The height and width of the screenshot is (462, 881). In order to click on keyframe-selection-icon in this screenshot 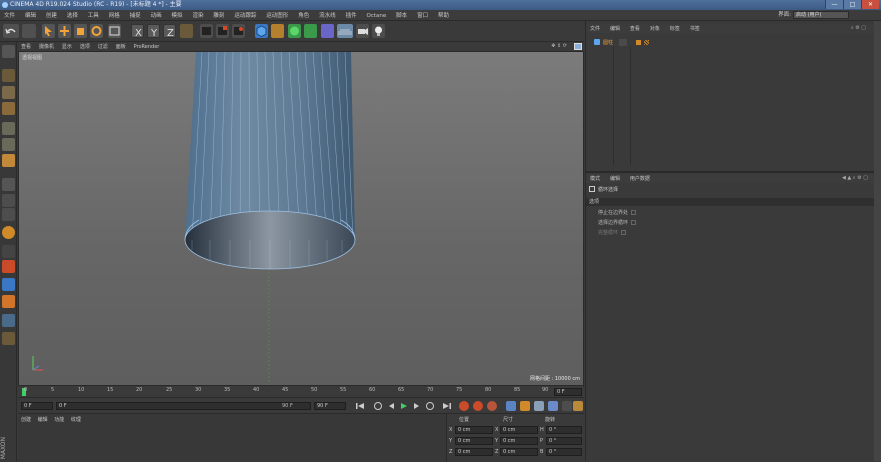, I will do `click(492, 406)`.